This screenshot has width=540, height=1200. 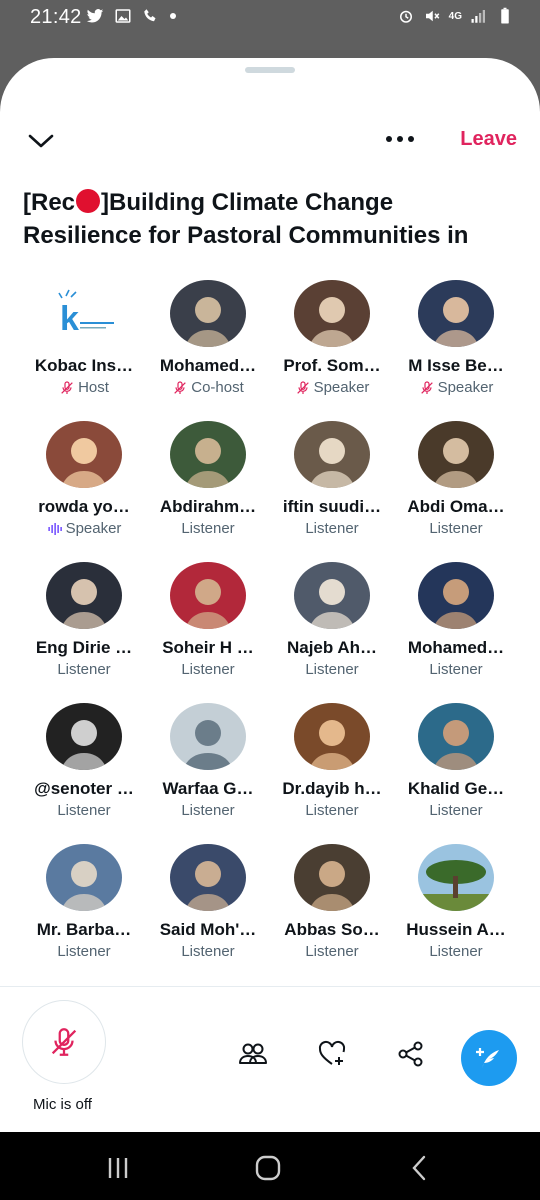 What do you see at coordinates (488, 139) in the screenshot?
I see `leave-button: Leave` at bounding box center [488, 139].